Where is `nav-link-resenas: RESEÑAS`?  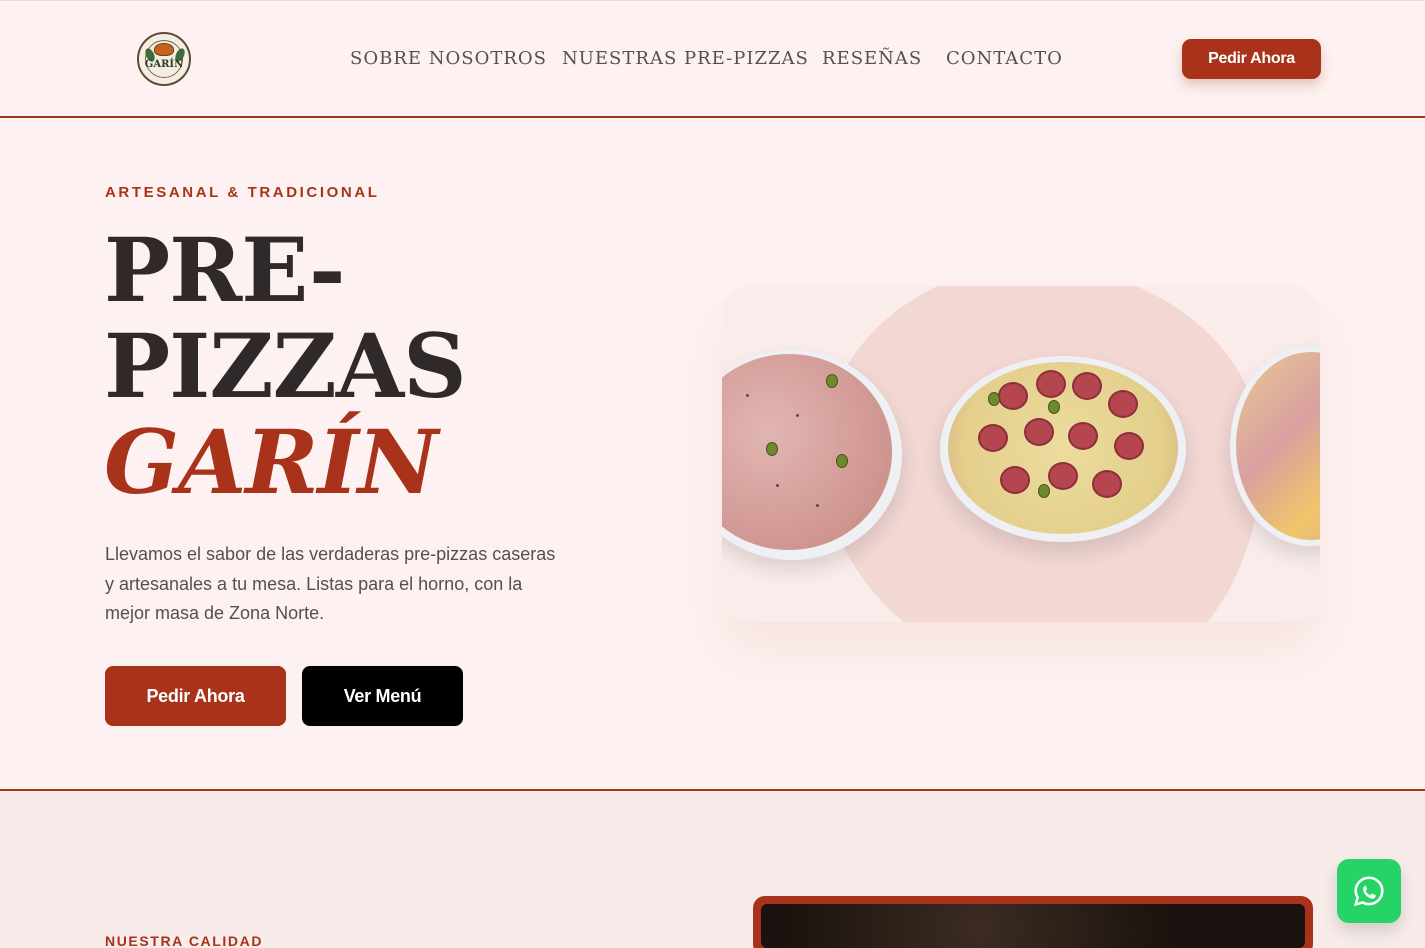
nav-link-resenas: RESEÑAS is located at coordinates (872, 58).